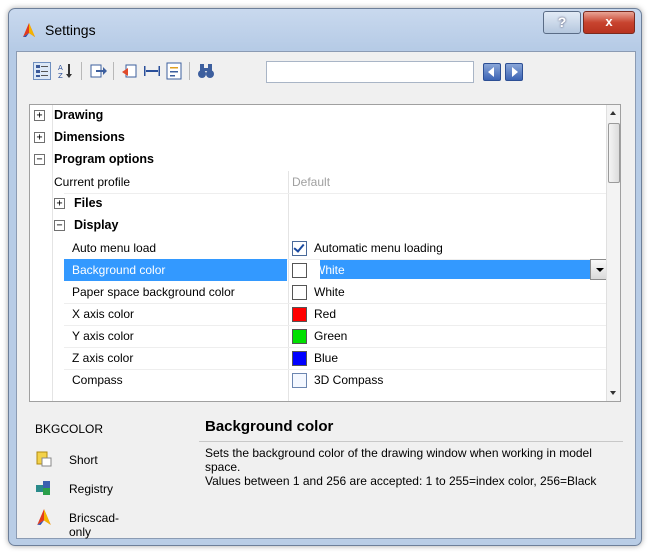  I want to click on property-value: 3D Compass, so click(349, 380).